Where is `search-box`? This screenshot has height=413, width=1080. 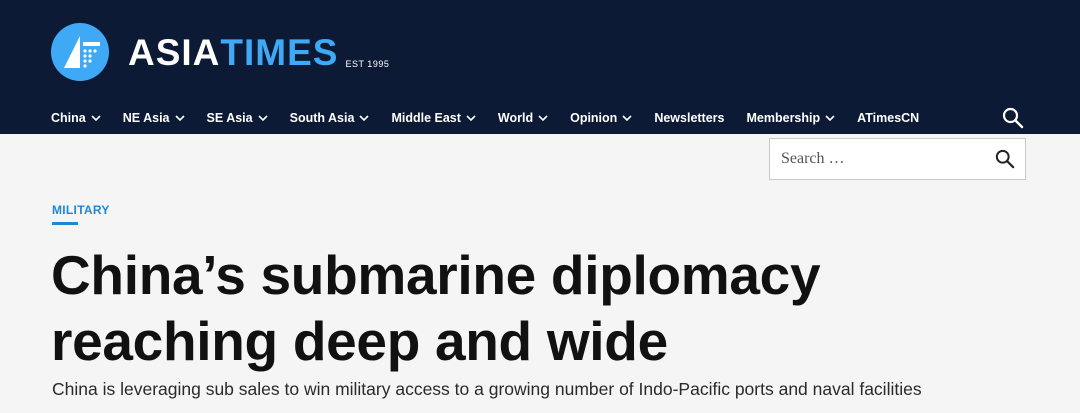 search-box is located at coordinates (897, 159).